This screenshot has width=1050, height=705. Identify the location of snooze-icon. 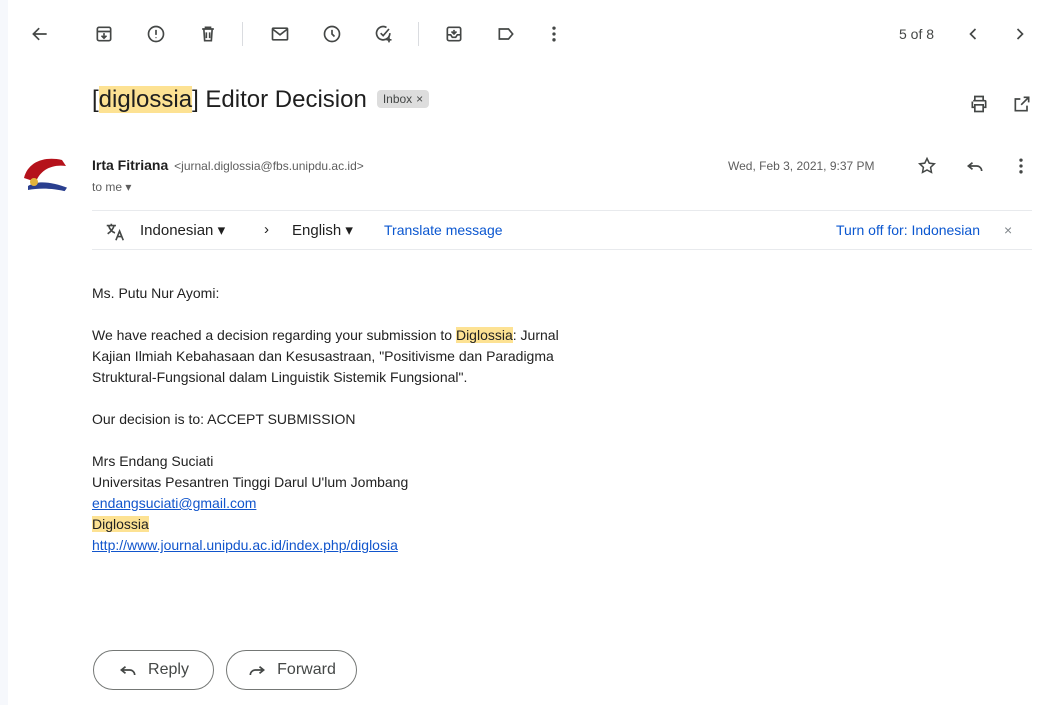
(332, 34).